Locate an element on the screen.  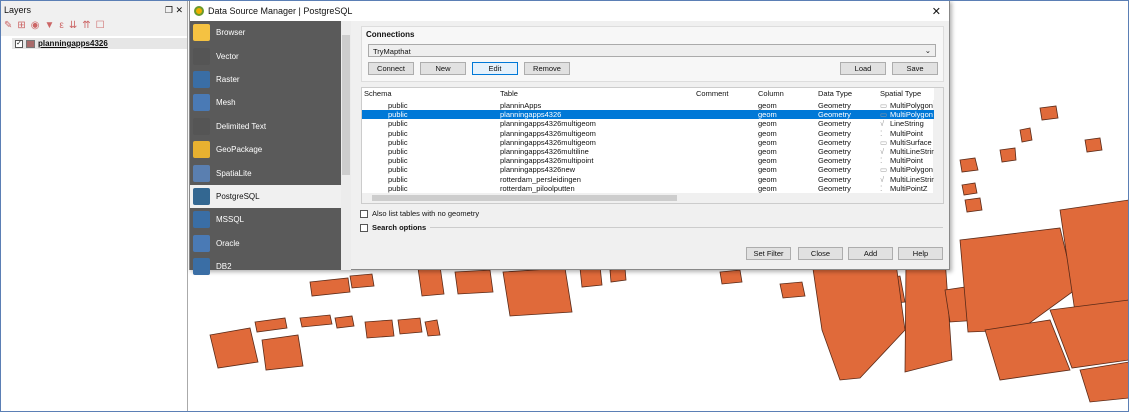
sidebar-item-label: Delimited Text is located at coordinates (241, 126).